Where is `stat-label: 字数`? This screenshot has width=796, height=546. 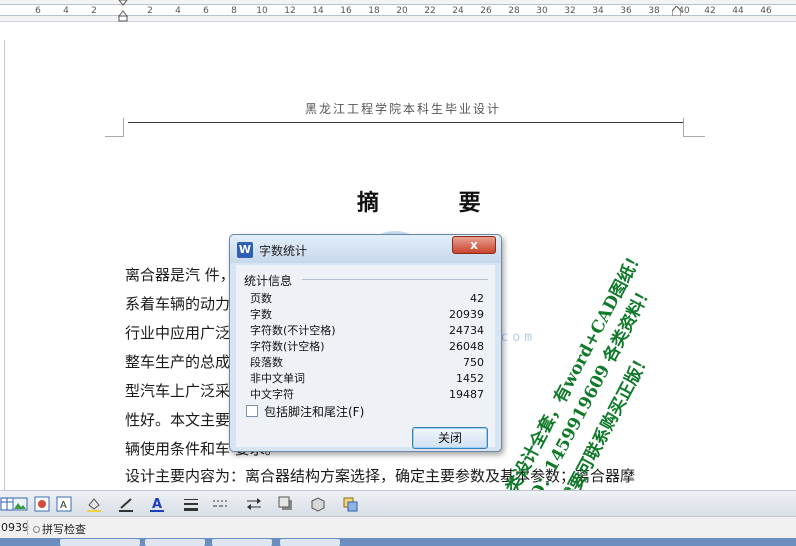 stat-label: 字数 is located at coordinates (261, 314).